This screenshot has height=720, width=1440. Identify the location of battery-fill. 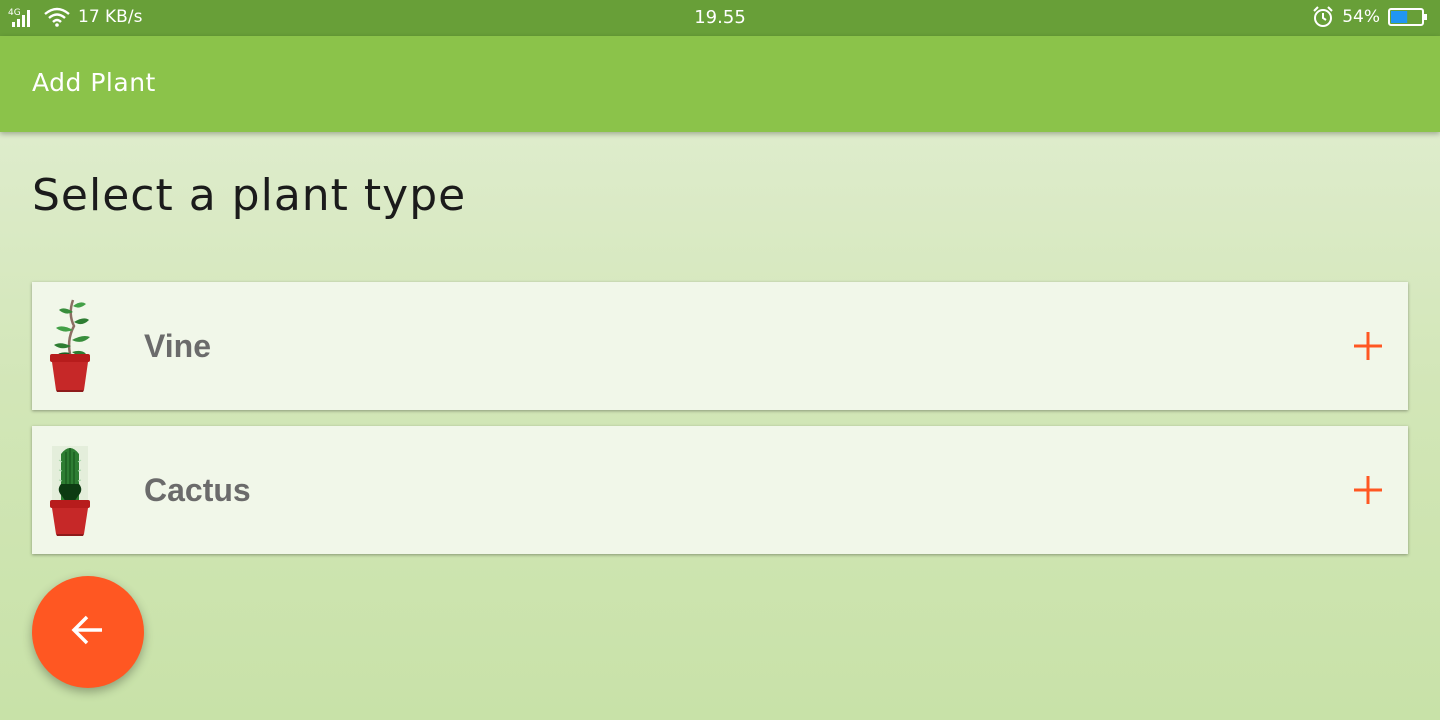
(1399, 17).